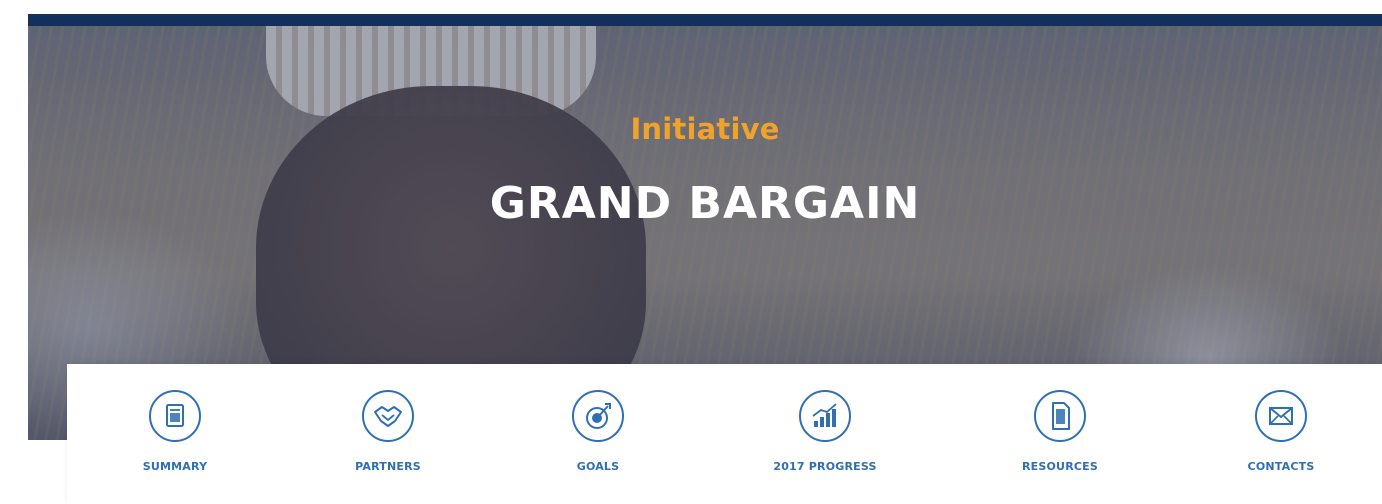  I want to click on document-icon, so click(175, 416).